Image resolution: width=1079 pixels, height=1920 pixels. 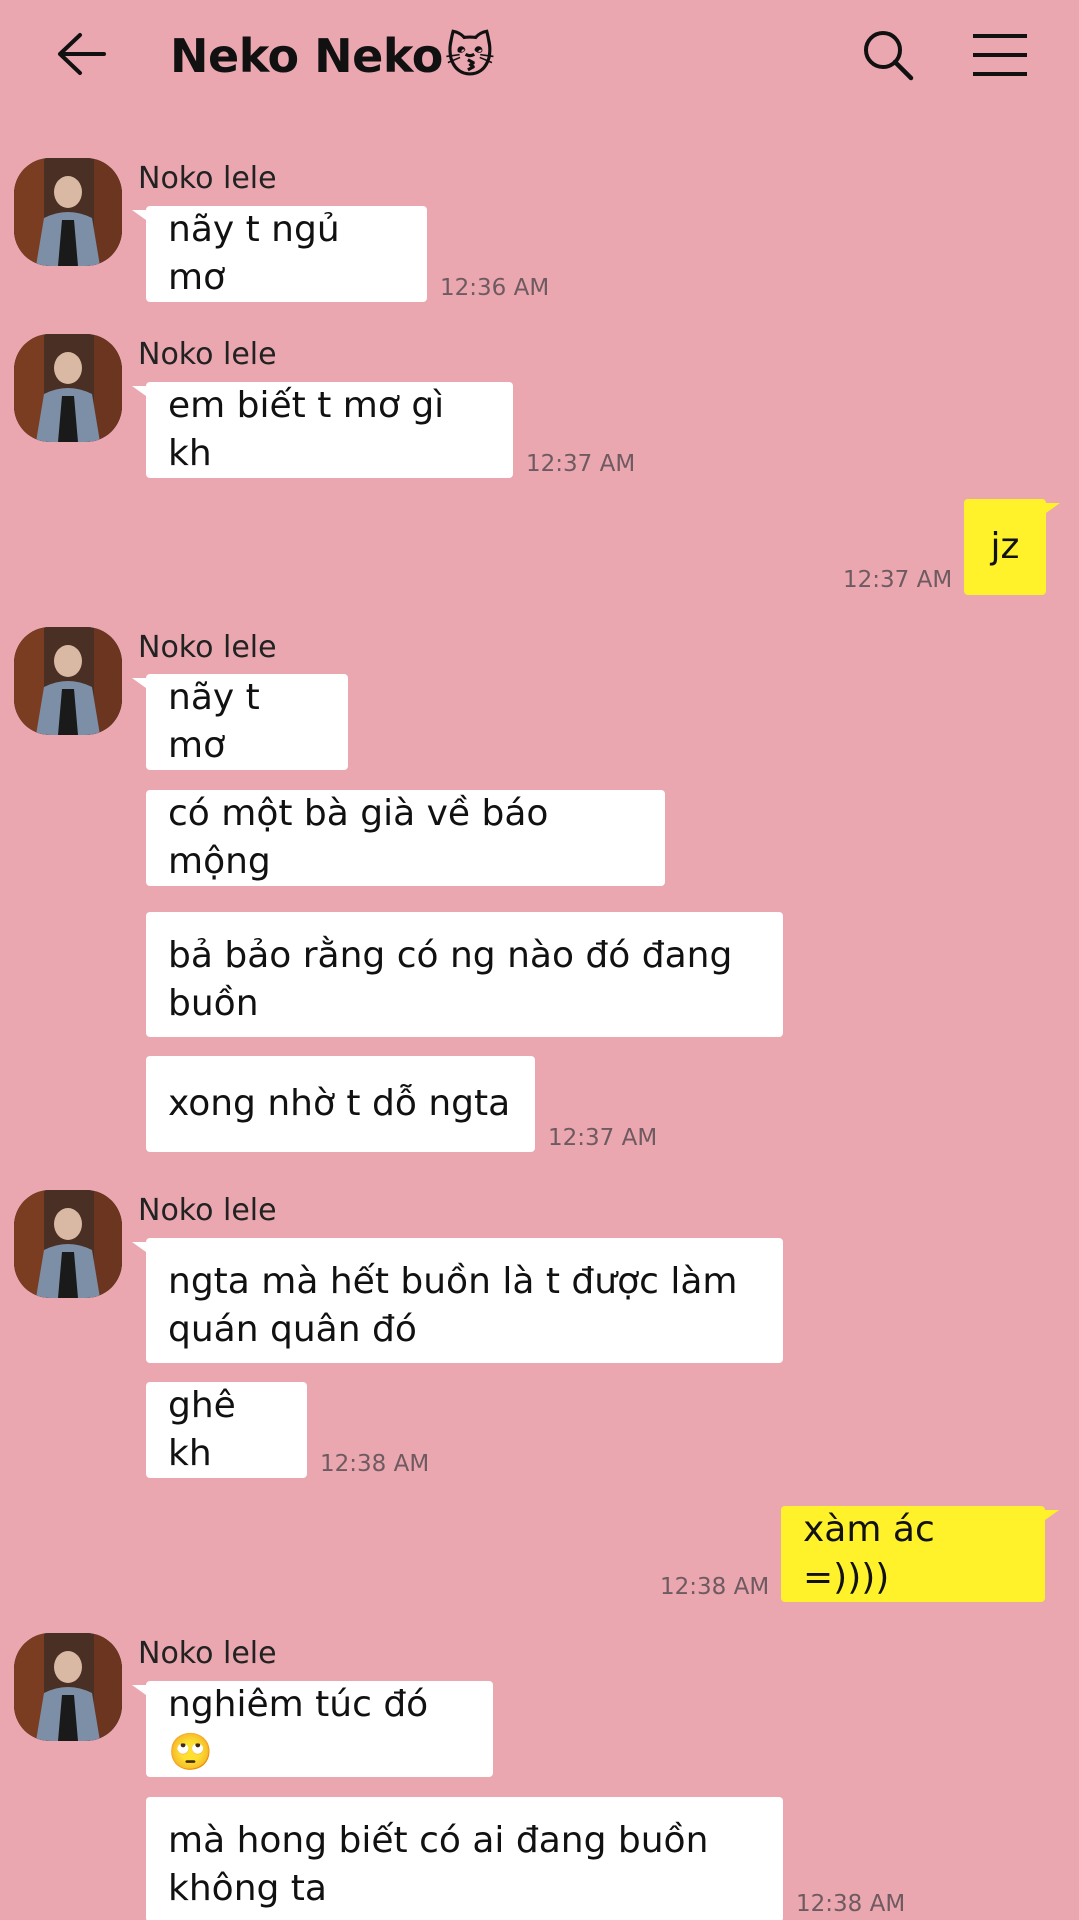 What do you see at coordinates (1012, 547) in the screenshot?
I see `my-message-bubble: jz` at bounding box center [1012, 547].